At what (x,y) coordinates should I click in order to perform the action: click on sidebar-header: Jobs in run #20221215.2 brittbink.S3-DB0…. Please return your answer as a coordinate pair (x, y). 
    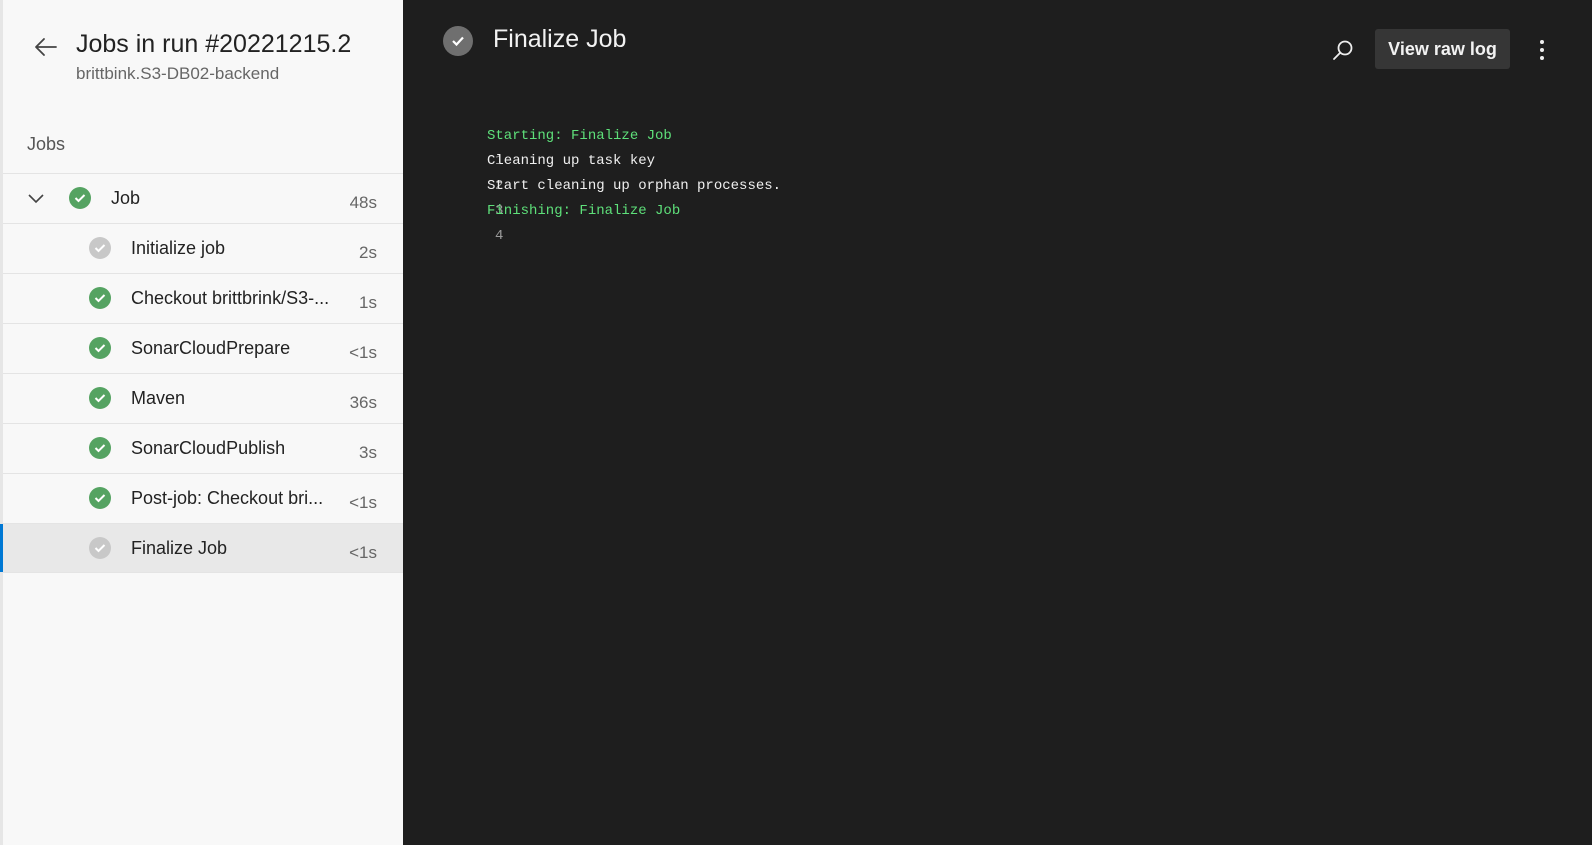
    Looking at the image, I should click on (203, 55).